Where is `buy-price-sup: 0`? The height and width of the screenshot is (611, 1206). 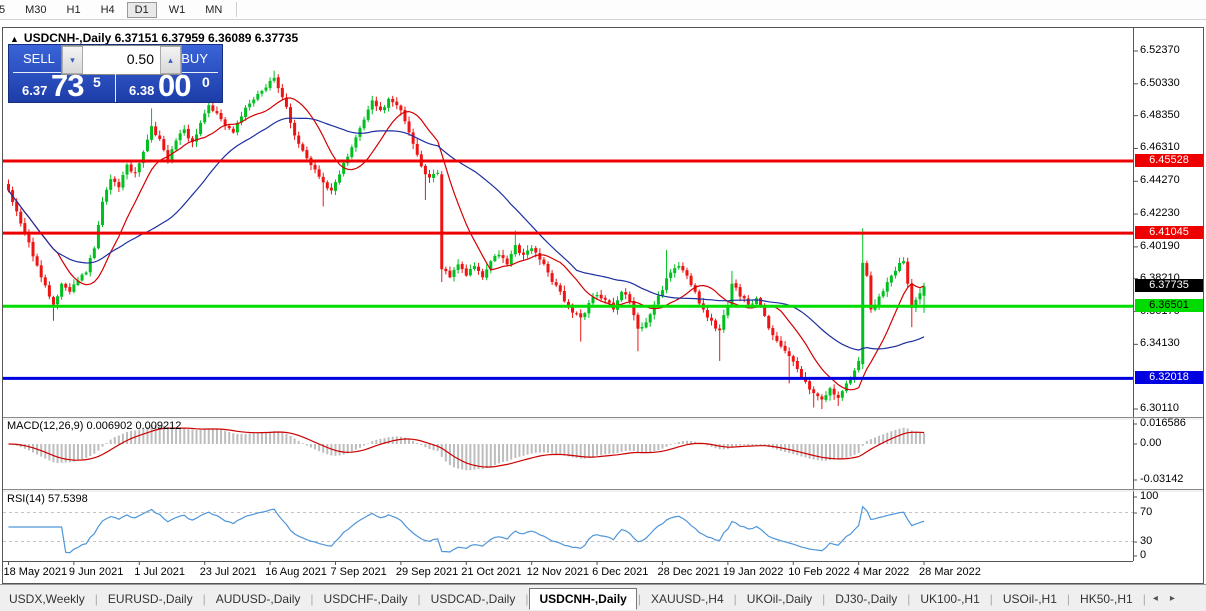
buy-price-sup: 0 is located at coordinates (206, 82).